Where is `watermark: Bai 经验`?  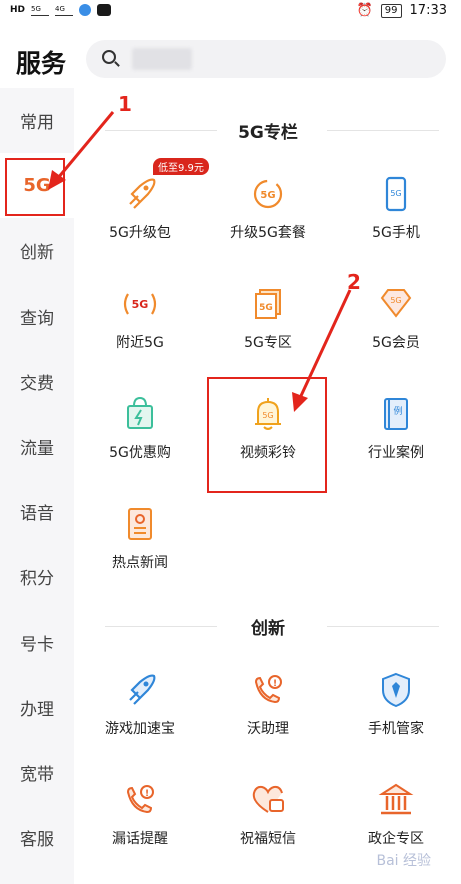 watermark: Bai 经验 is located at coordinates (403, 861).